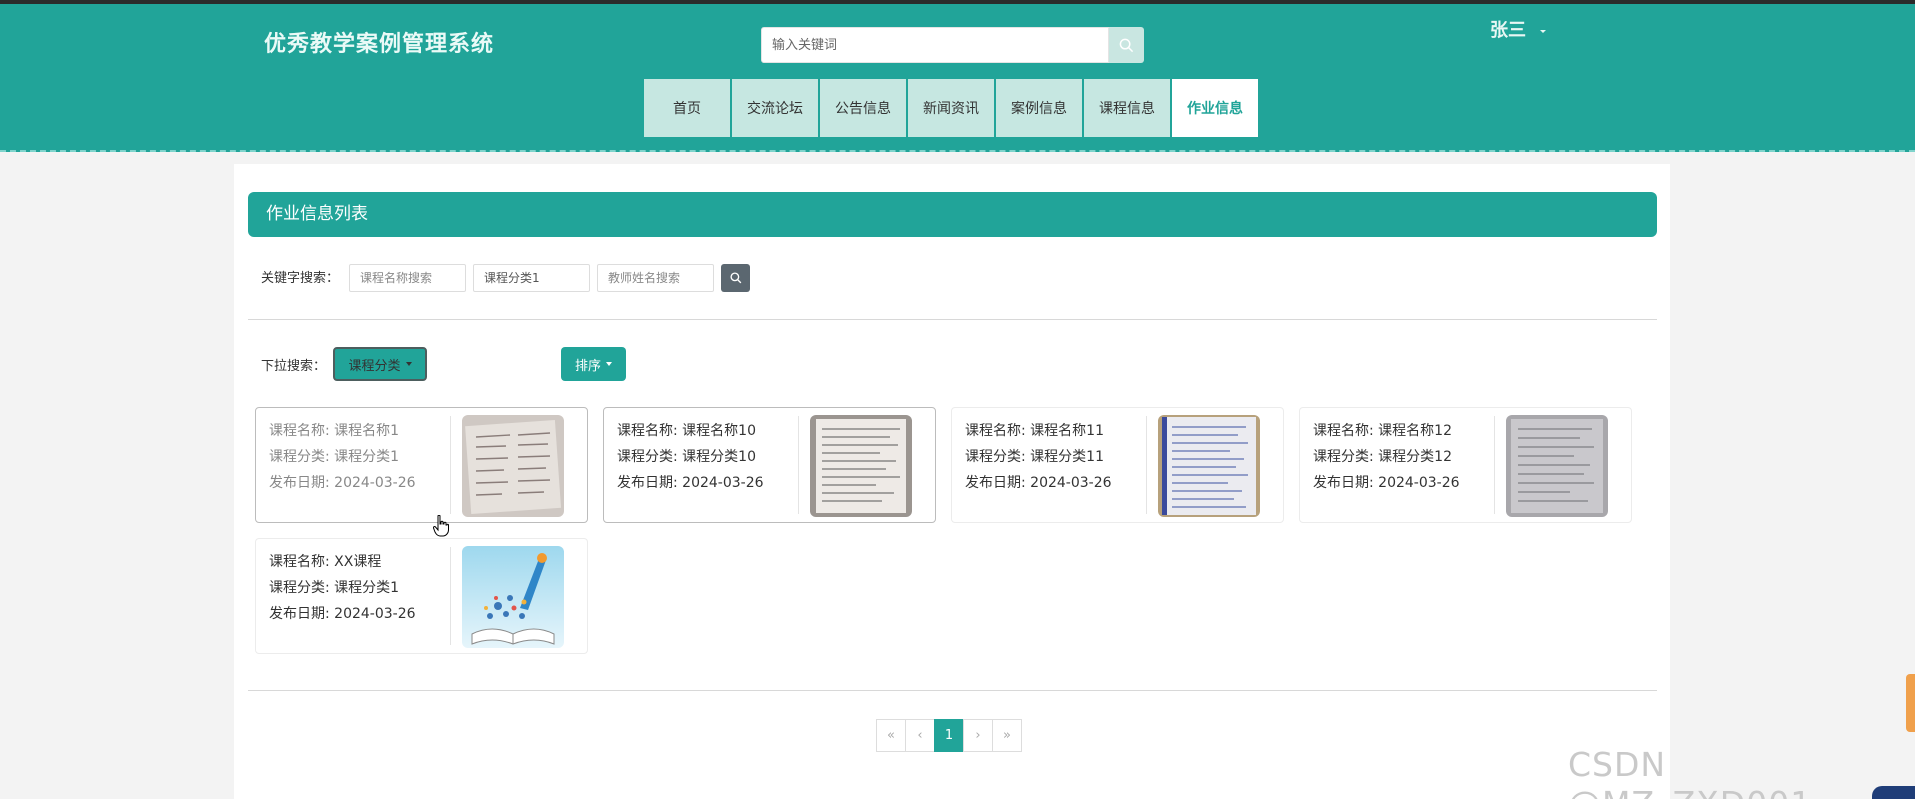 The image size is (1915, 799). What do you see at coordinates (1910, 703) in the screenshot?
I see `side-scroll-indicator` at bounding box center [1910, 703].